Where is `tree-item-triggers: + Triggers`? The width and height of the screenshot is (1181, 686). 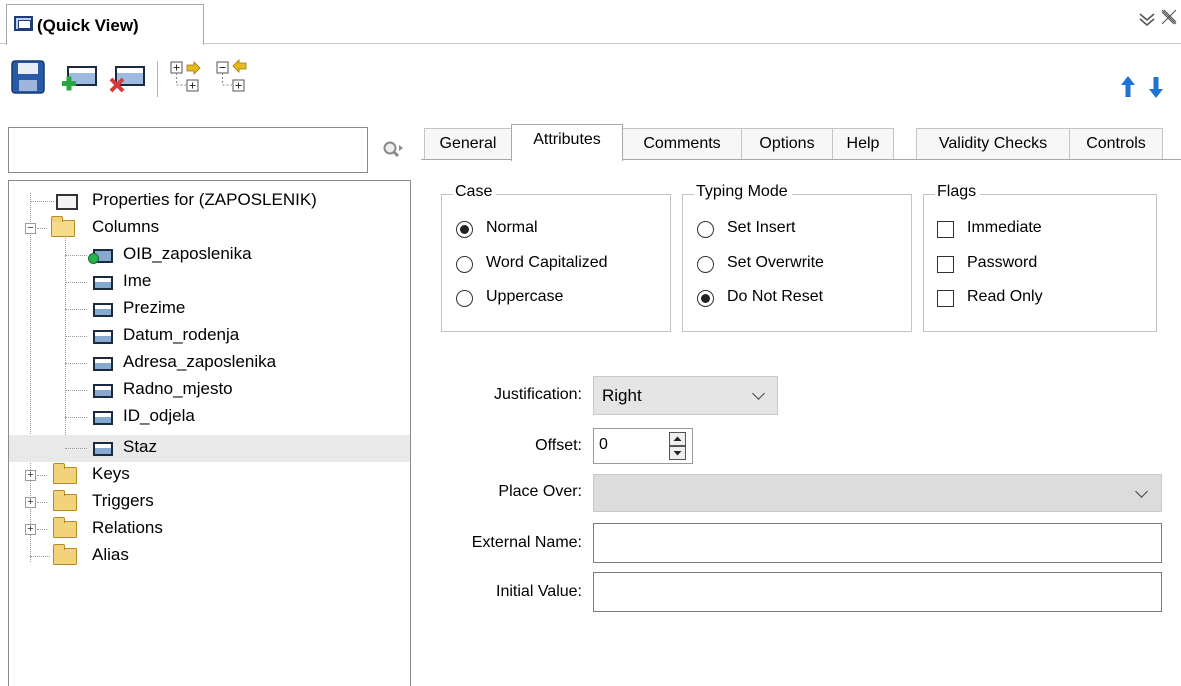 tree-item-triggers: + Triggers is located at coordinates (209, 502).